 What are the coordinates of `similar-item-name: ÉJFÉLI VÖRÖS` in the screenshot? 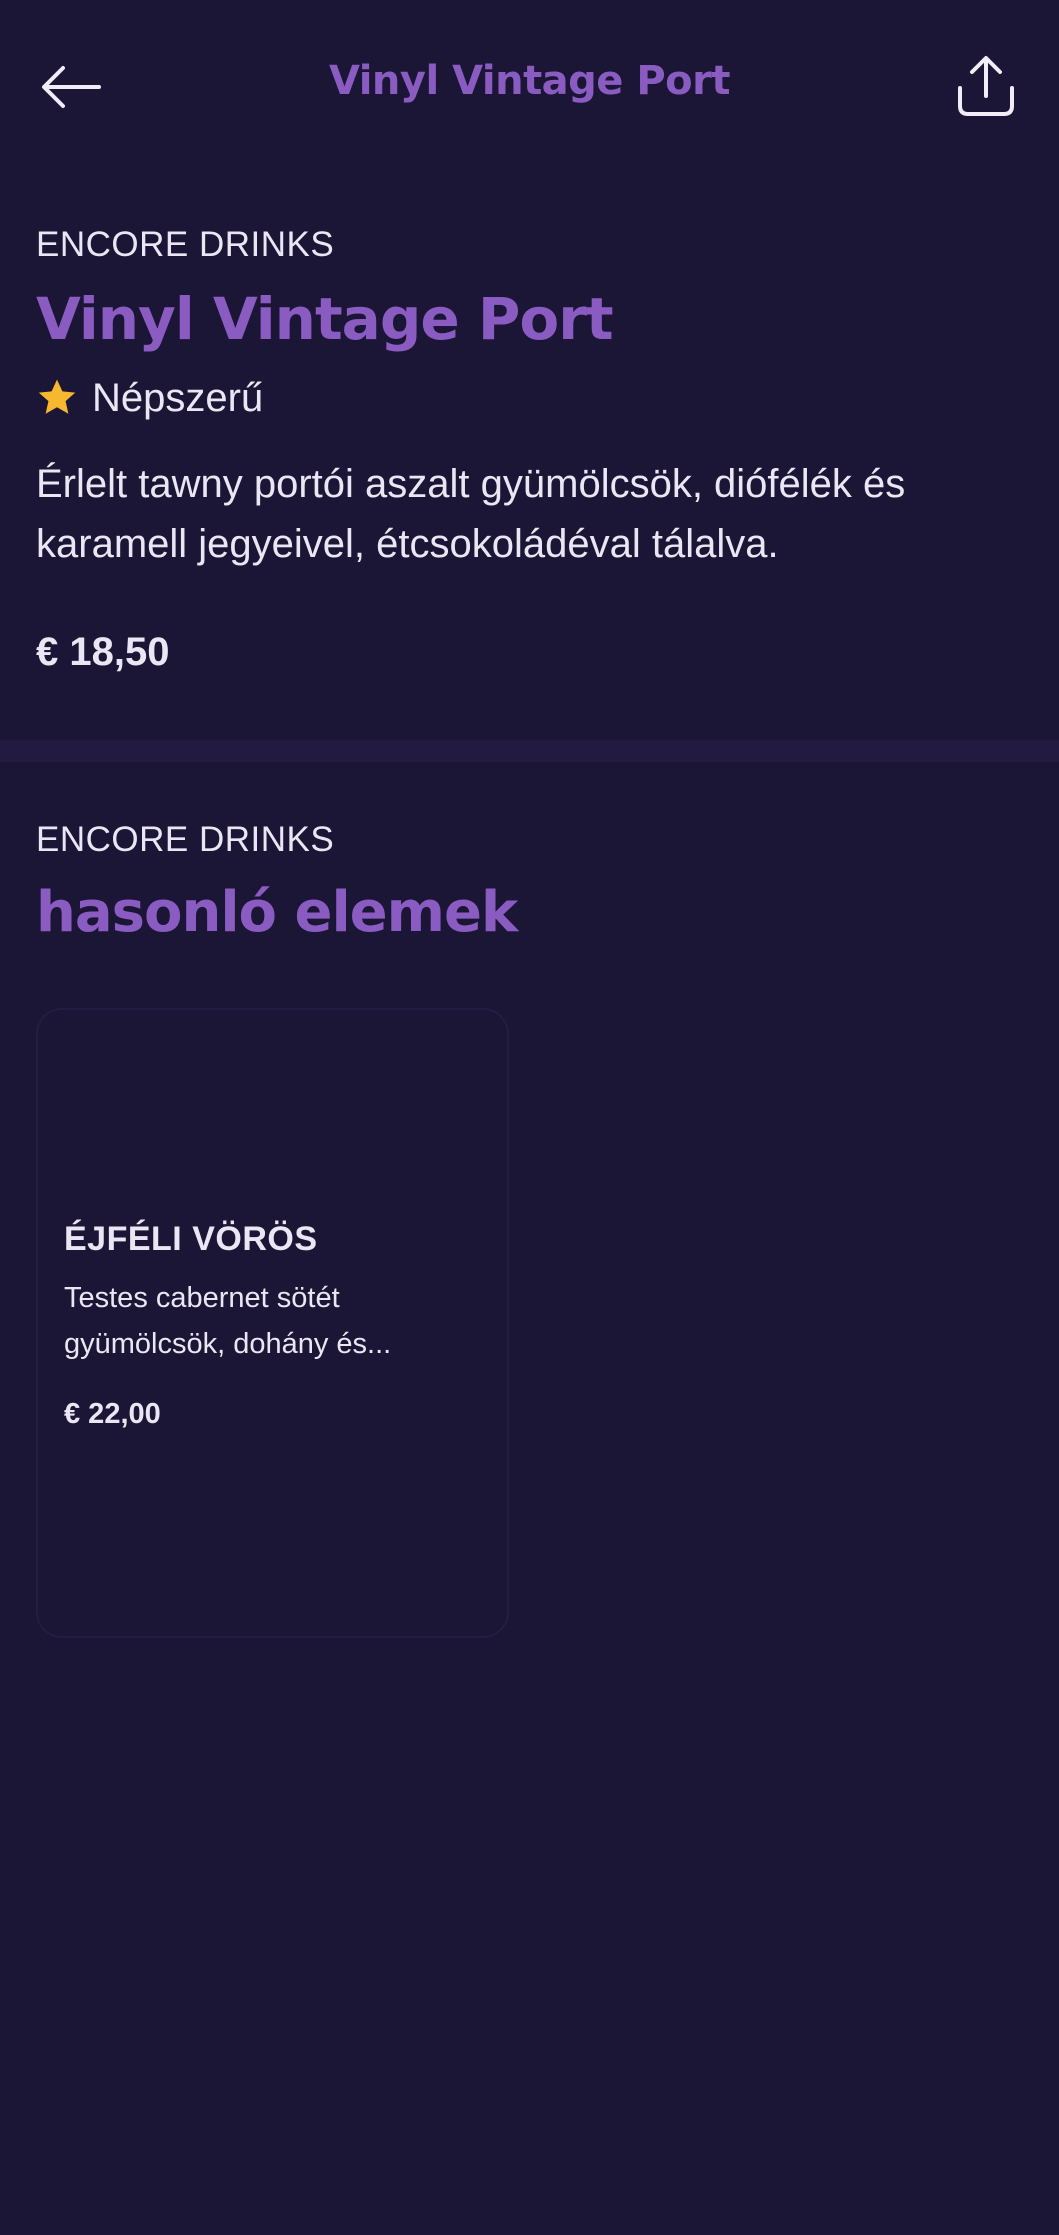 It's located at (191, 1239).